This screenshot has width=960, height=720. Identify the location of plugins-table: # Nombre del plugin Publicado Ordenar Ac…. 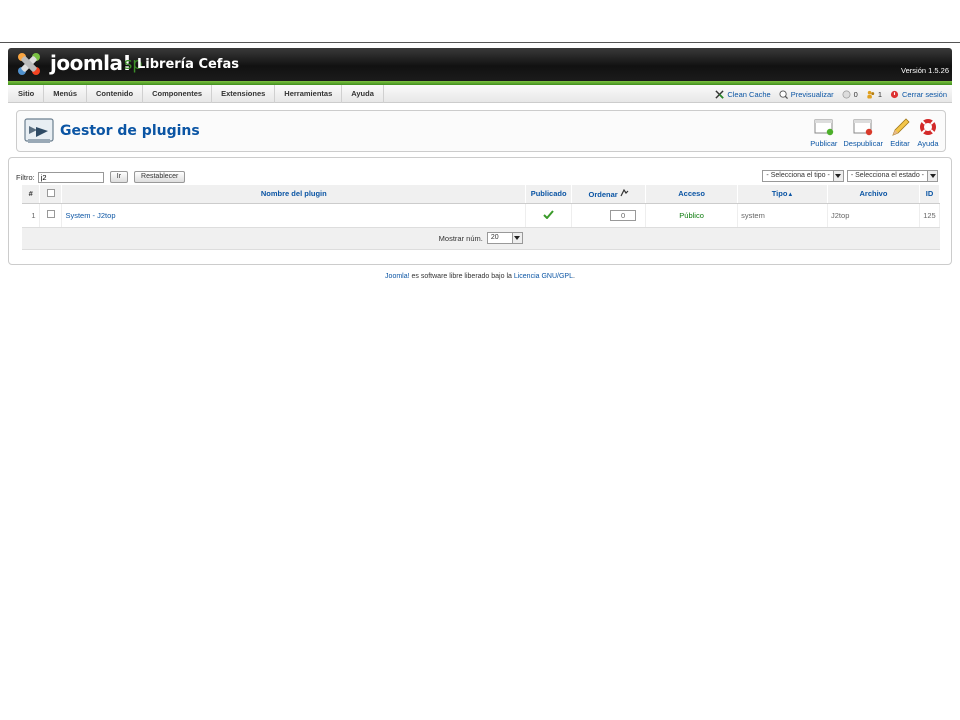
(481, 217).